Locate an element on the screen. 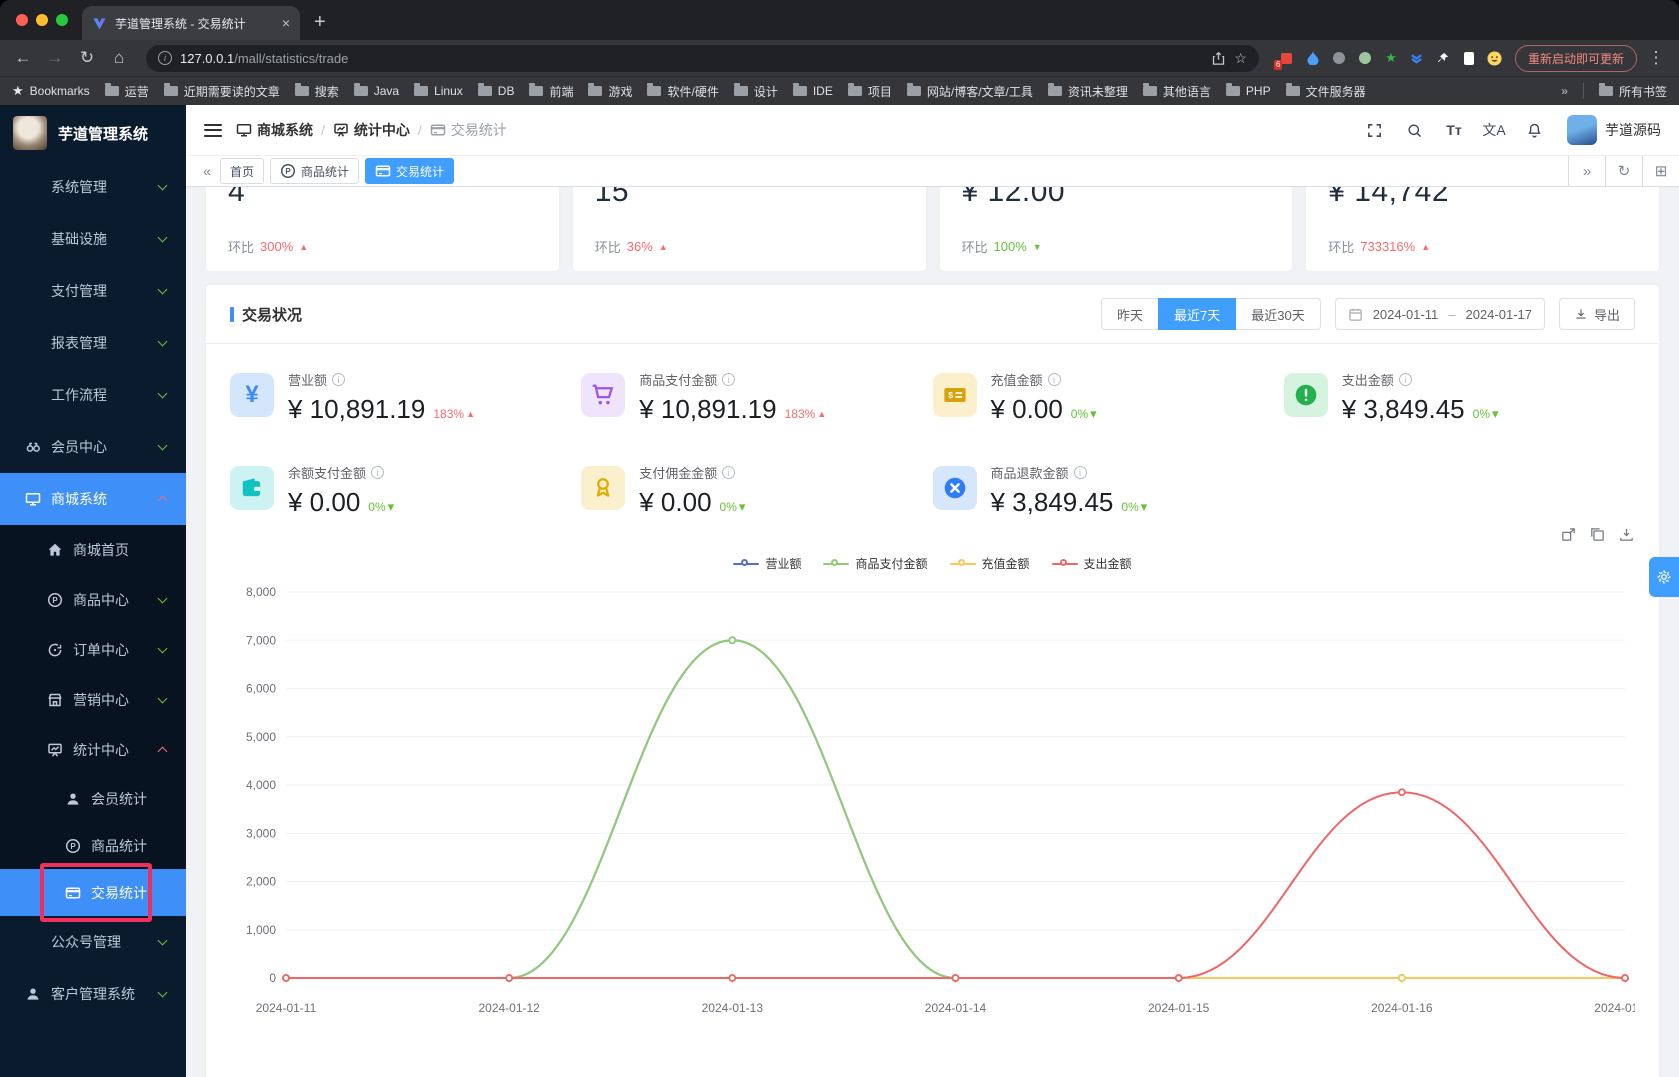 This screenshot has height=1077, width=1679. breadcrumb-item: 商城系统 is located at coordinates (274, 130).